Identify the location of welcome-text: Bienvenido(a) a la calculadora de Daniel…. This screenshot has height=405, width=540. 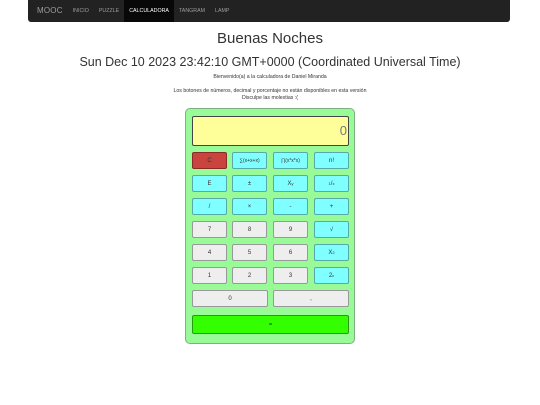
(270, 77).